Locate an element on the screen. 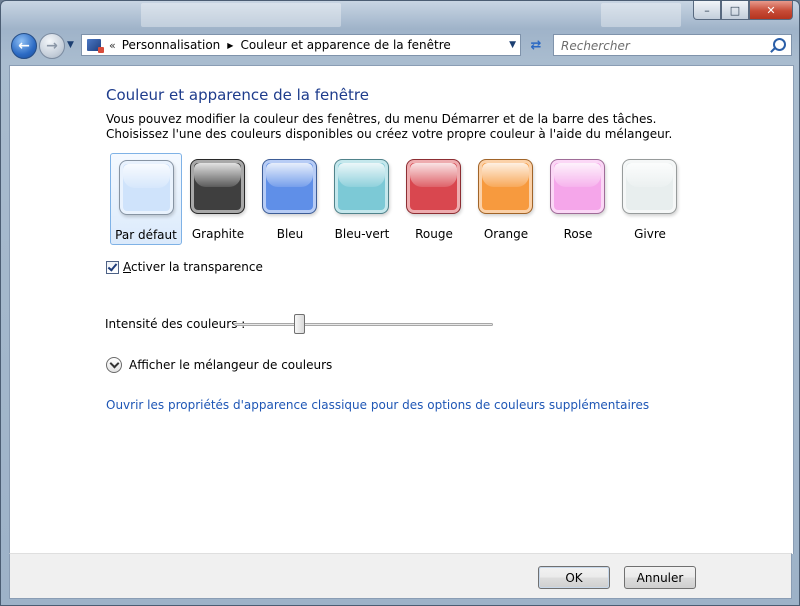  color-swatch: Bleu-vert is located at coordinates (362, 199).